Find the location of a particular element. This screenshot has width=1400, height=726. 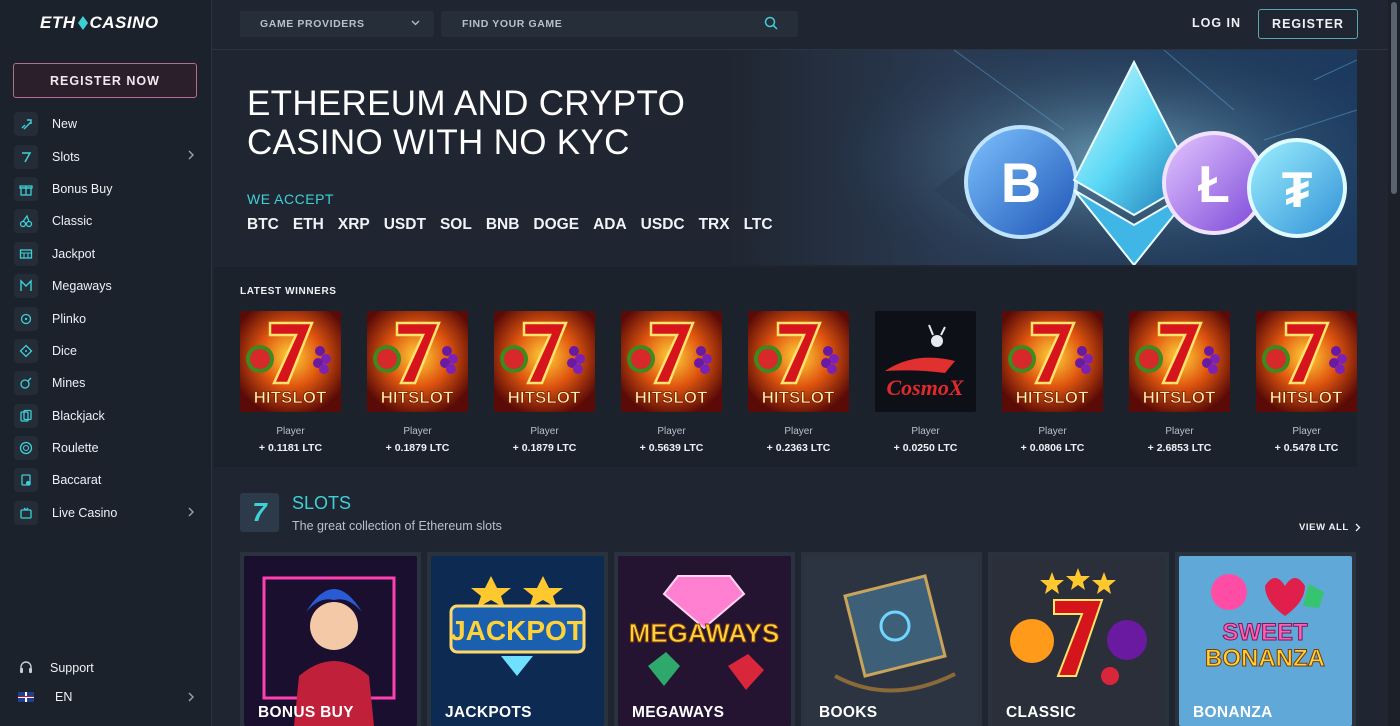

sidebar-item-blackjack: Blackjack is located at coordinates (105, 416).